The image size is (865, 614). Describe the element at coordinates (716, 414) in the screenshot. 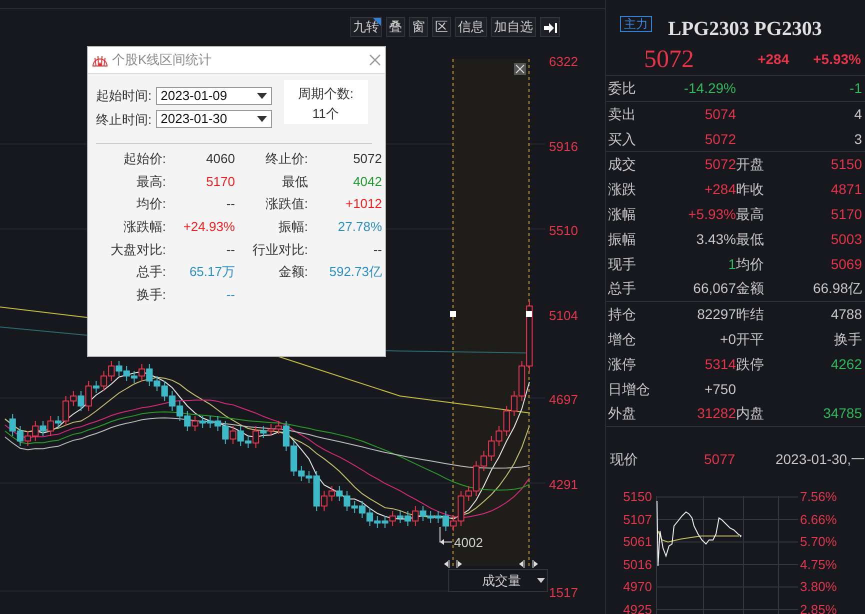

I see `quote-value: 31282` at that location.